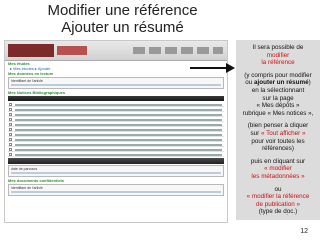  I want to click on panel-text: (type de doc.), so click(278, 212).